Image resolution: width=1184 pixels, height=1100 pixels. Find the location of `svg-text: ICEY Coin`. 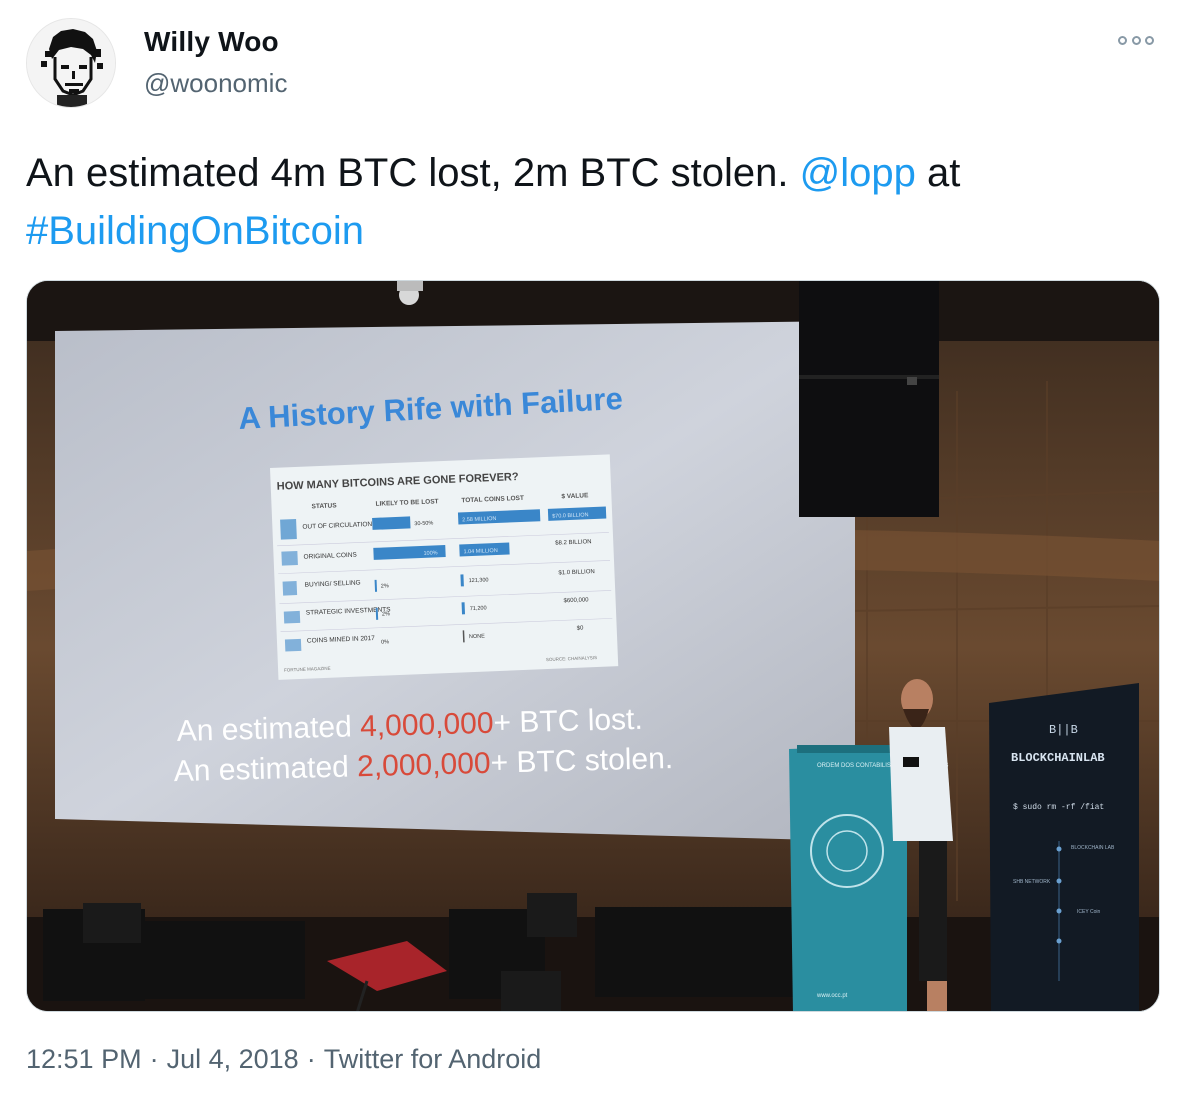

svg-text: ICEY Coin is located at coordinates (1088, 912).